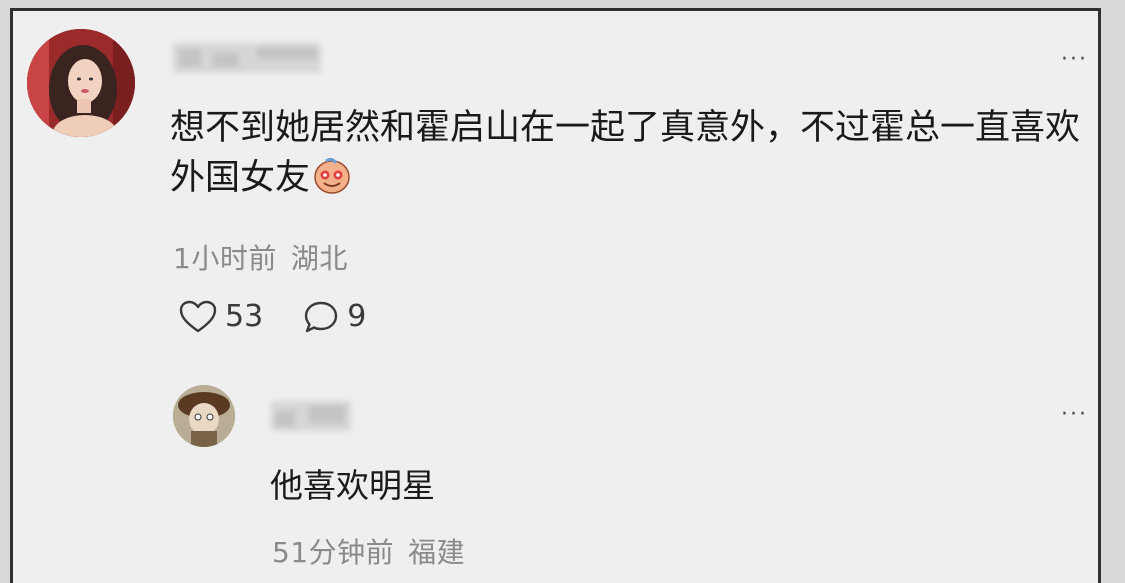 Image resolution: width=1125 pixels, height=583 pixels. I want to click on reply-button: 9, so click(334, 316).